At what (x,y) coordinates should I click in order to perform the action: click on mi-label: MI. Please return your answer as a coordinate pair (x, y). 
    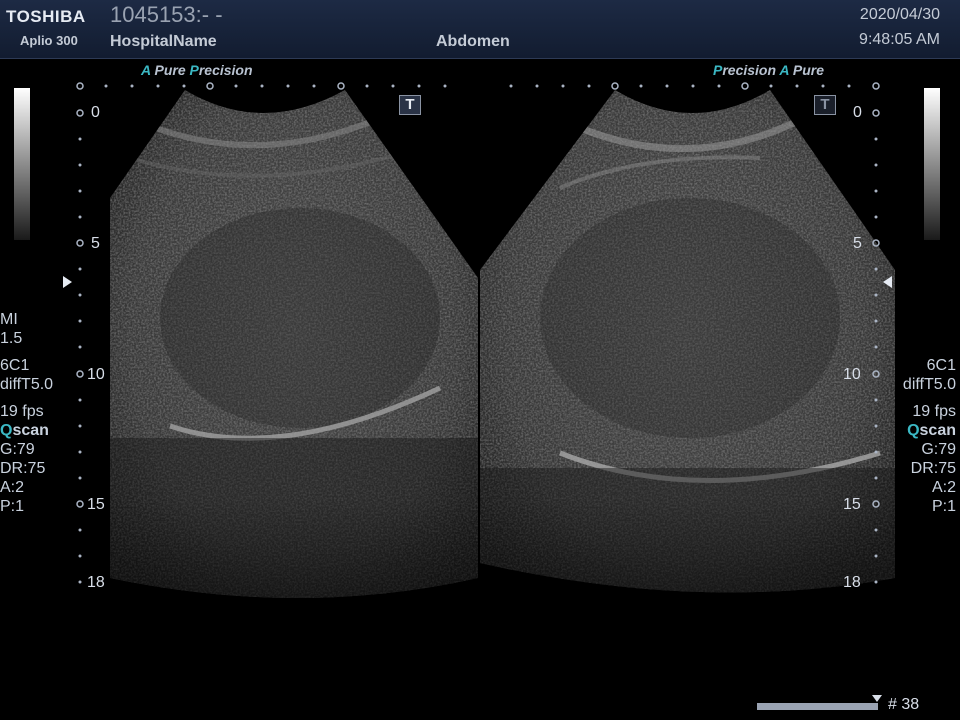
    Looking at the image, I should click on (9, 319).